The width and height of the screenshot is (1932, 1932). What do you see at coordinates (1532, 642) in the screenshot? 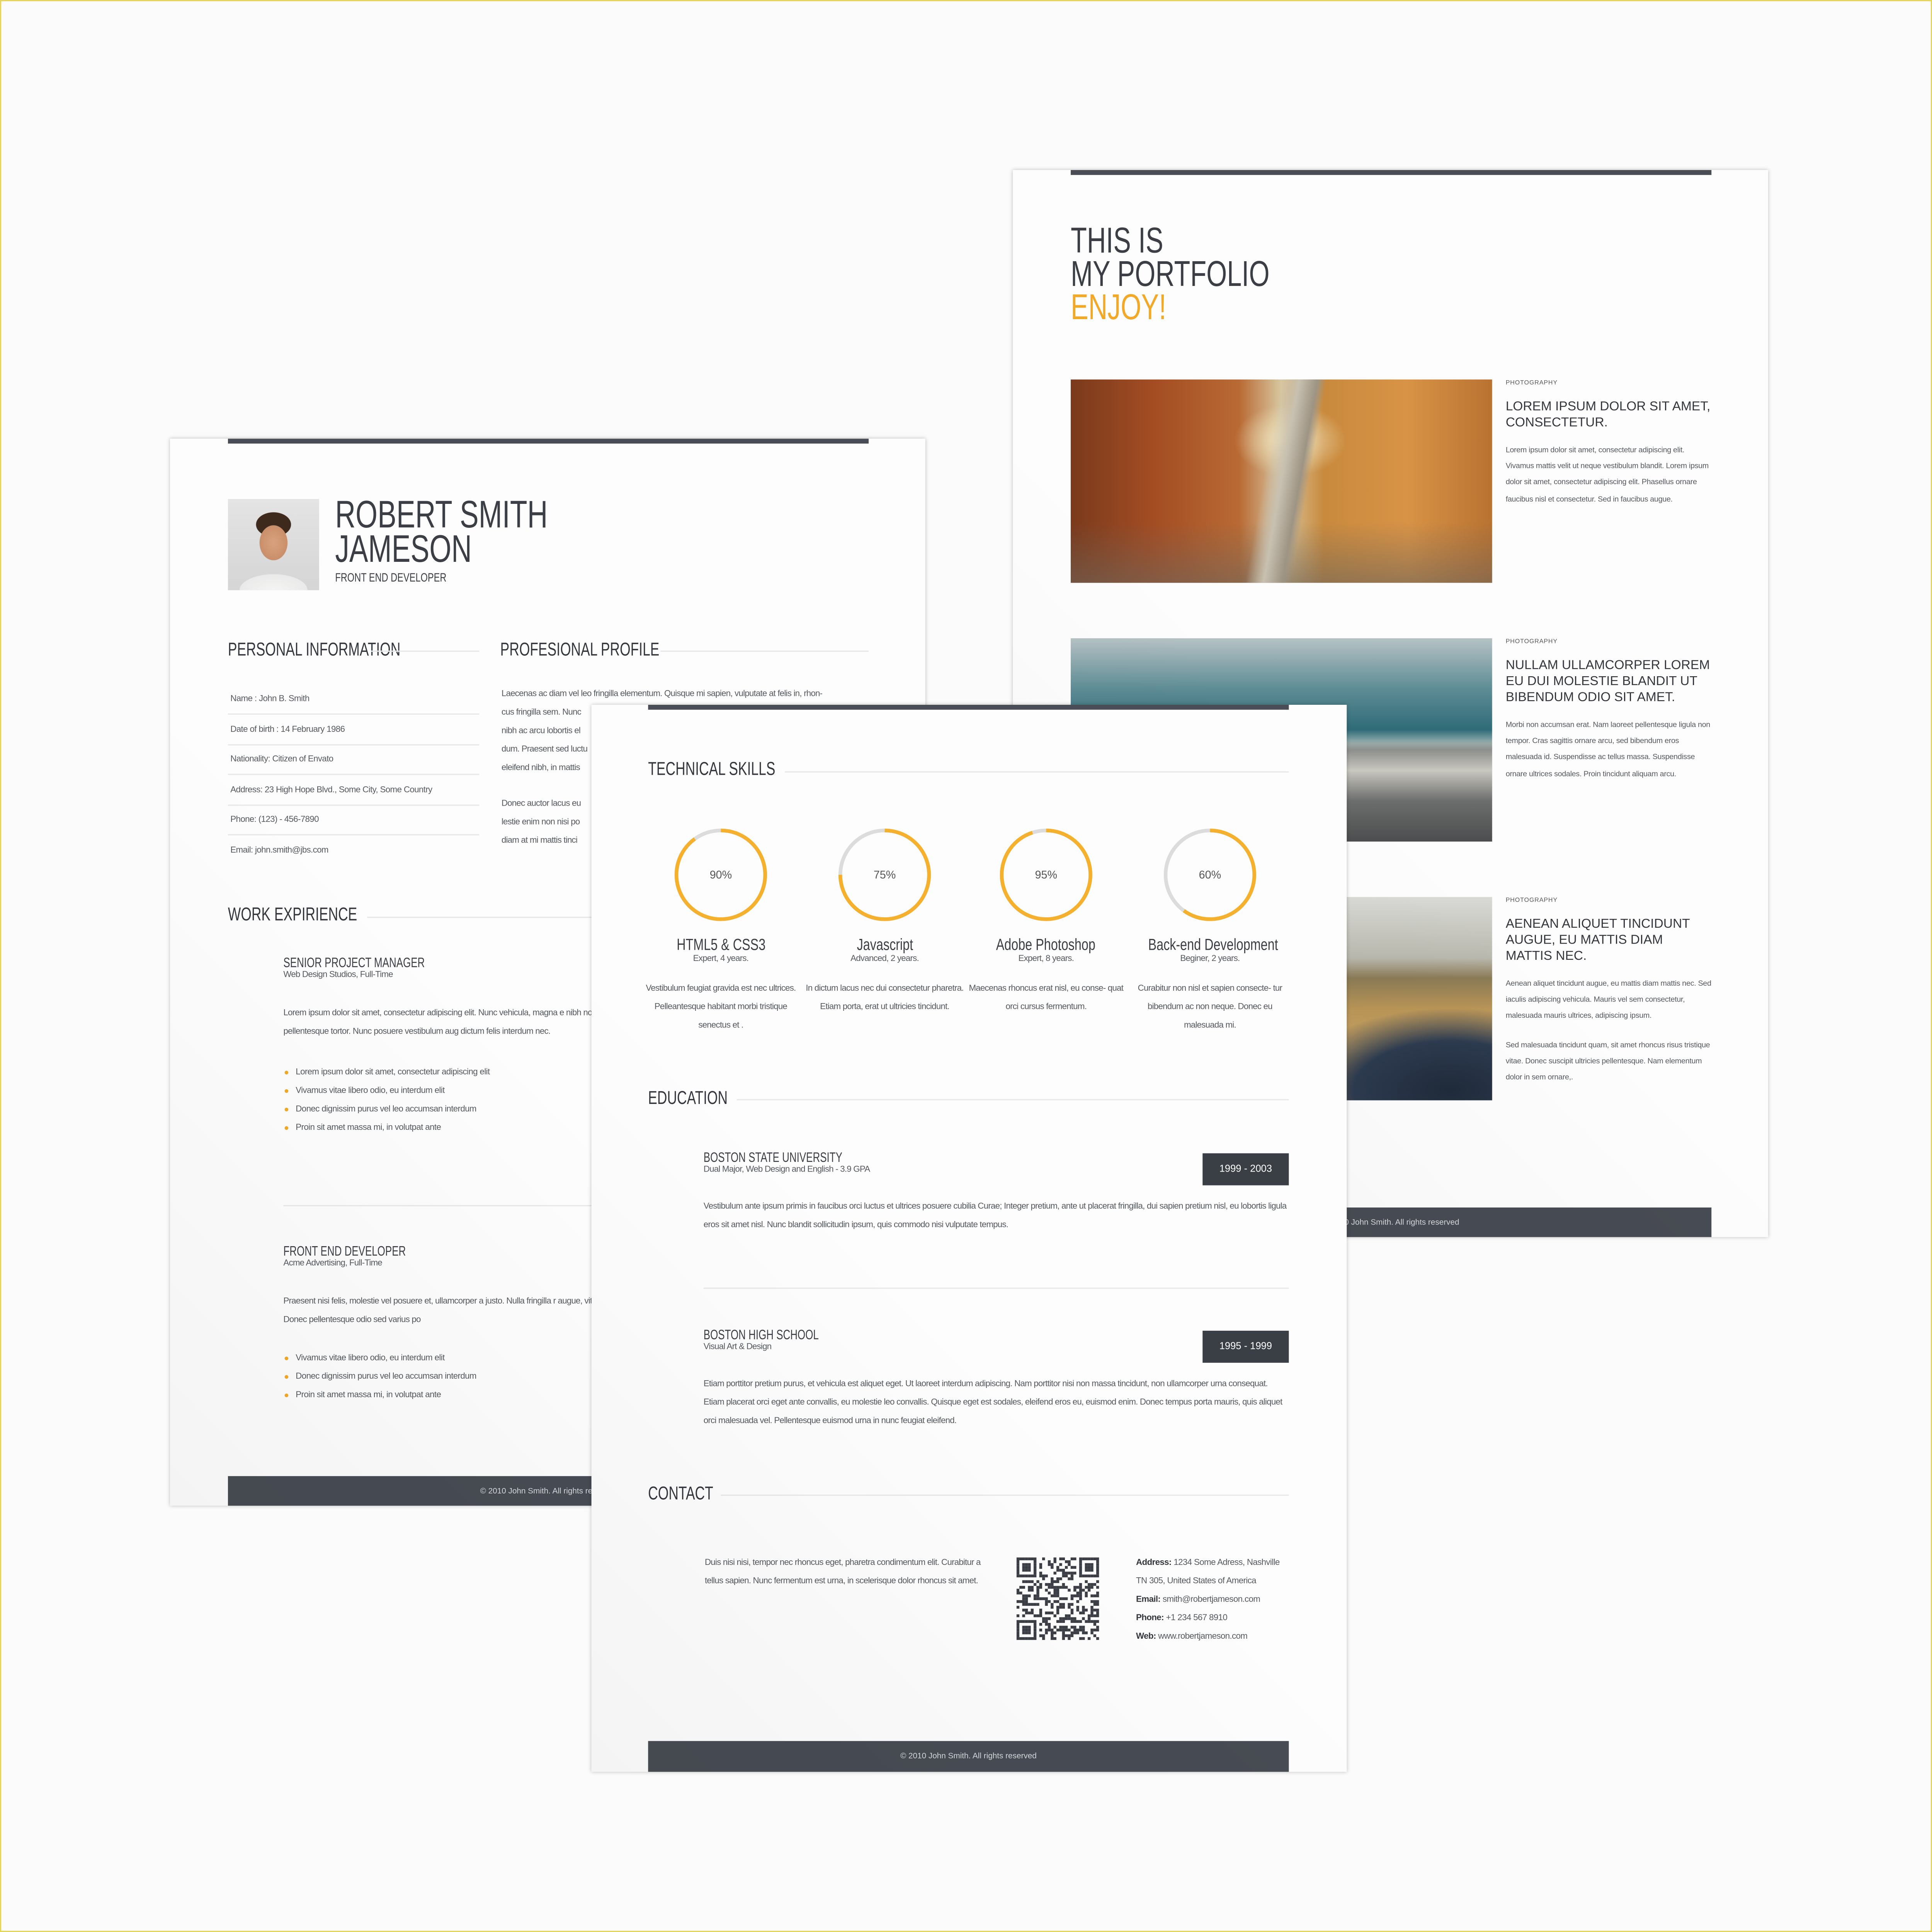
I see `item-category: PHOTOGRAPHY` at bounding box center [1532, 642].